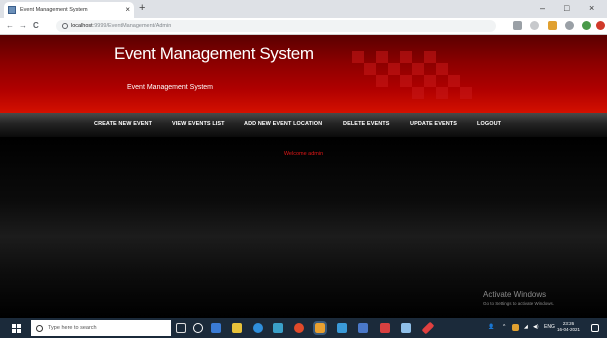 This screenshot has width=607, height=338. What do you see at coordinates (489, 124) in the screenshot?
I see `nav-logout: LOGOUT` at bounding box center [489, 124].